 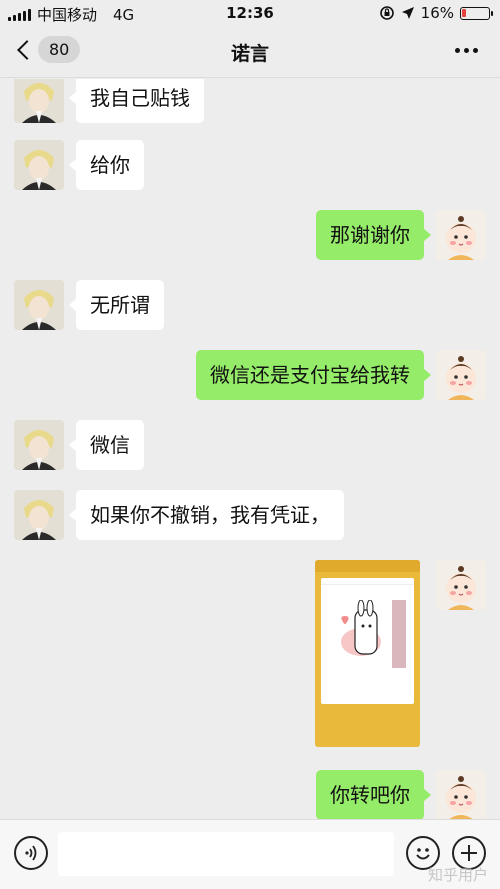 What do you see at coordinates (466, 50) in the screenshot?
I see `more-button` at bounding box center [466, 50].